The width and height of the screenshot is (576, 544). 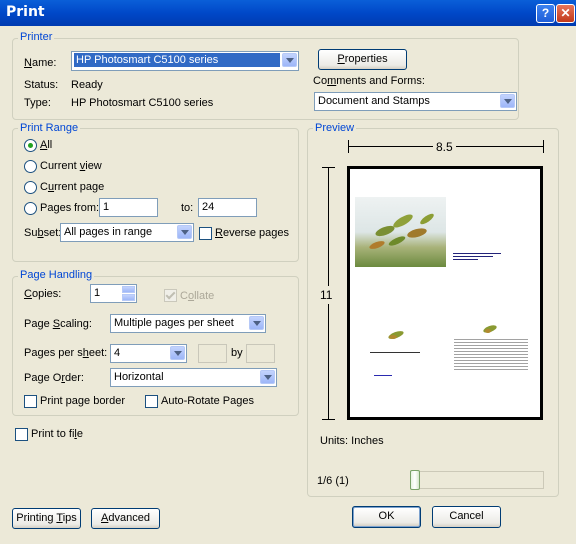 What do you see at coordinates (491, 355) in the screenshot?
I see `text-block` at bounding box center [491, 355].